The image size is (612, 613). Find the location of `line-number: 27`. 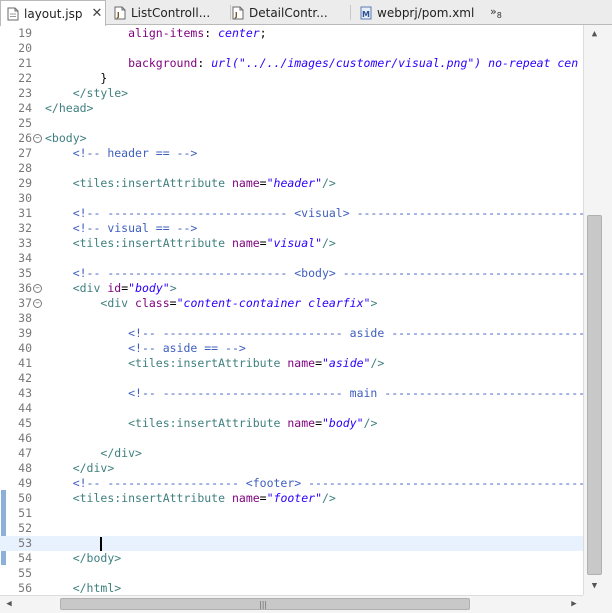

line-number: 27 is located at coordinates (25, 153).